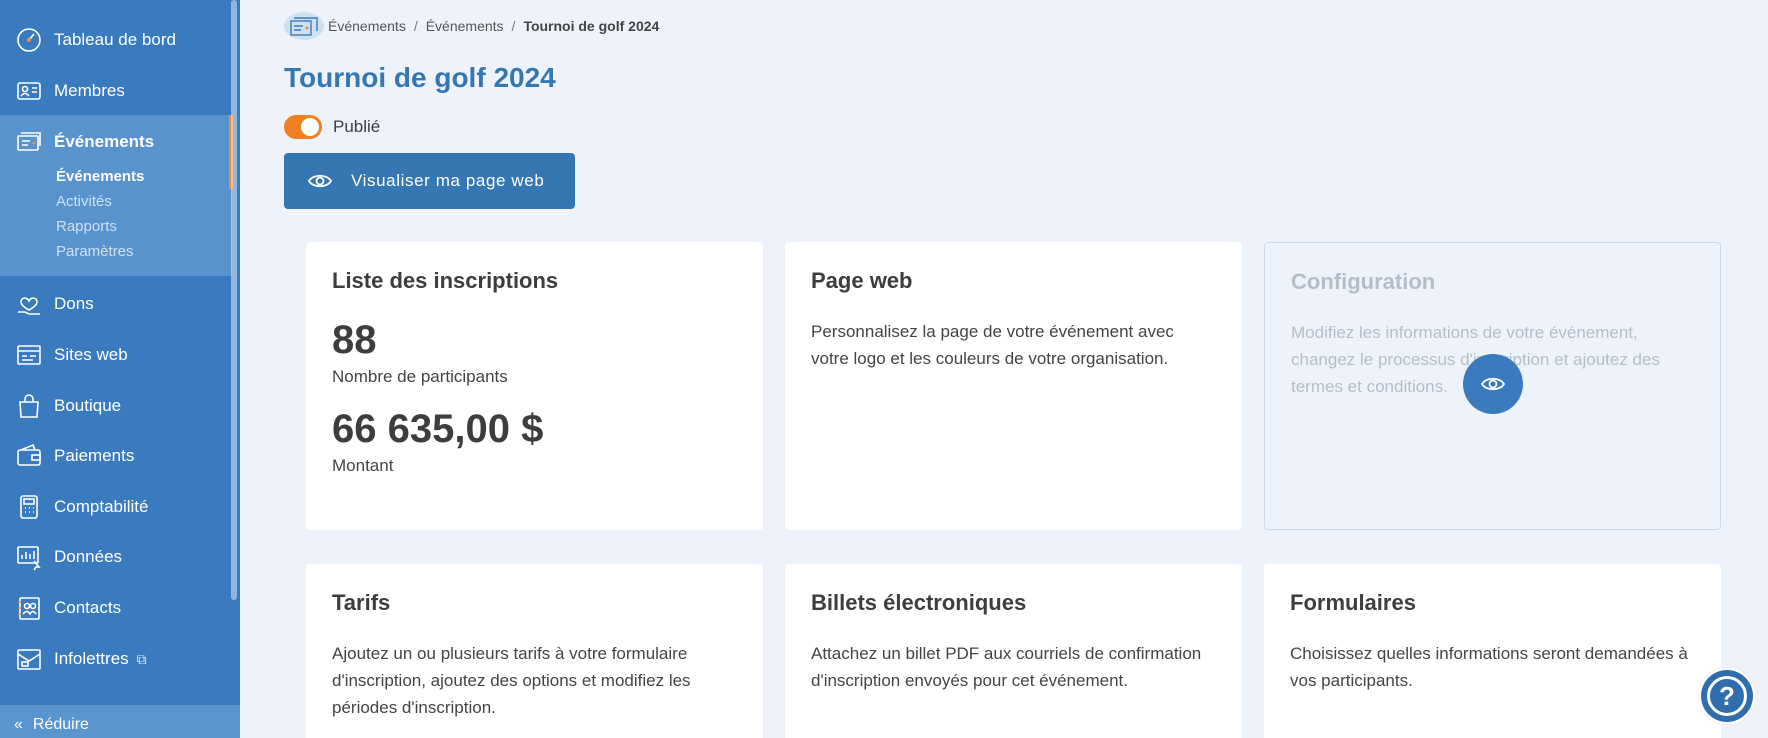  I want to click on sidebar-item-label: Sites web, so click(91, 354).